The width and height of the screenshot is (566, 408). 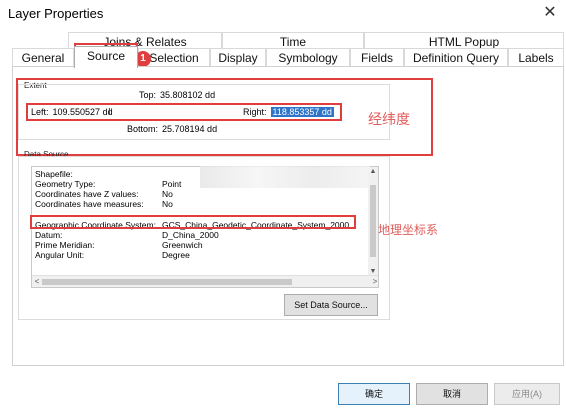 I want to click on tab-general: General, so click(x=43, y=57).